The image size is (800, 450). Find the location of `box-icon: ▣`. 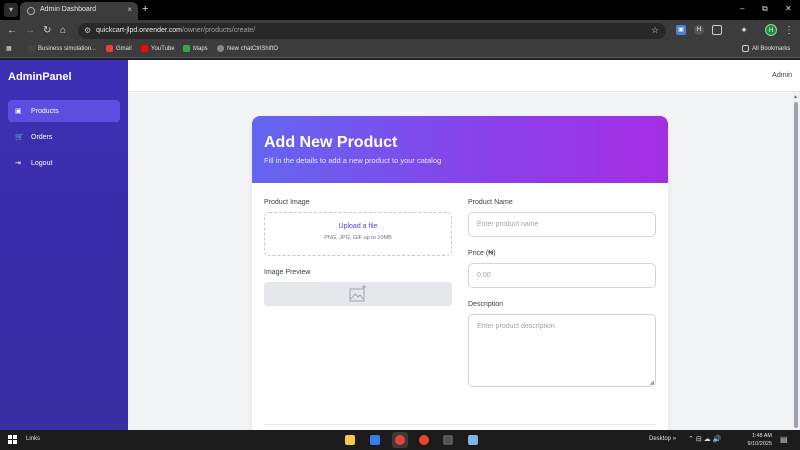

box-icon: ▣ is located at coordinates (18, 111).